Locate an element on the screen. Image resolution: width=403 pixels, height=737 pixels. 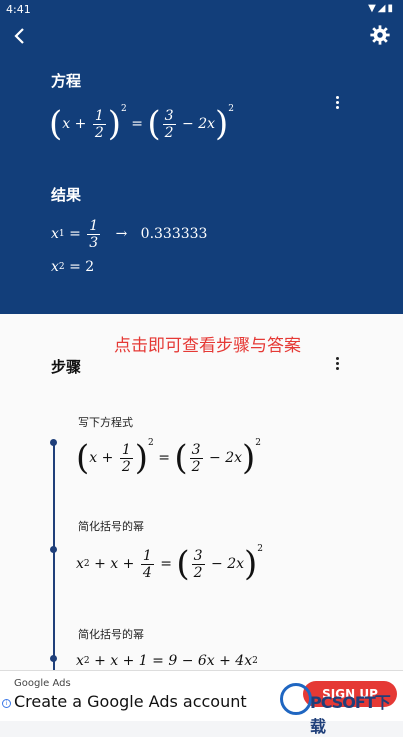
status-icons: ▼◢▮ is located at coordinates (381, 8).